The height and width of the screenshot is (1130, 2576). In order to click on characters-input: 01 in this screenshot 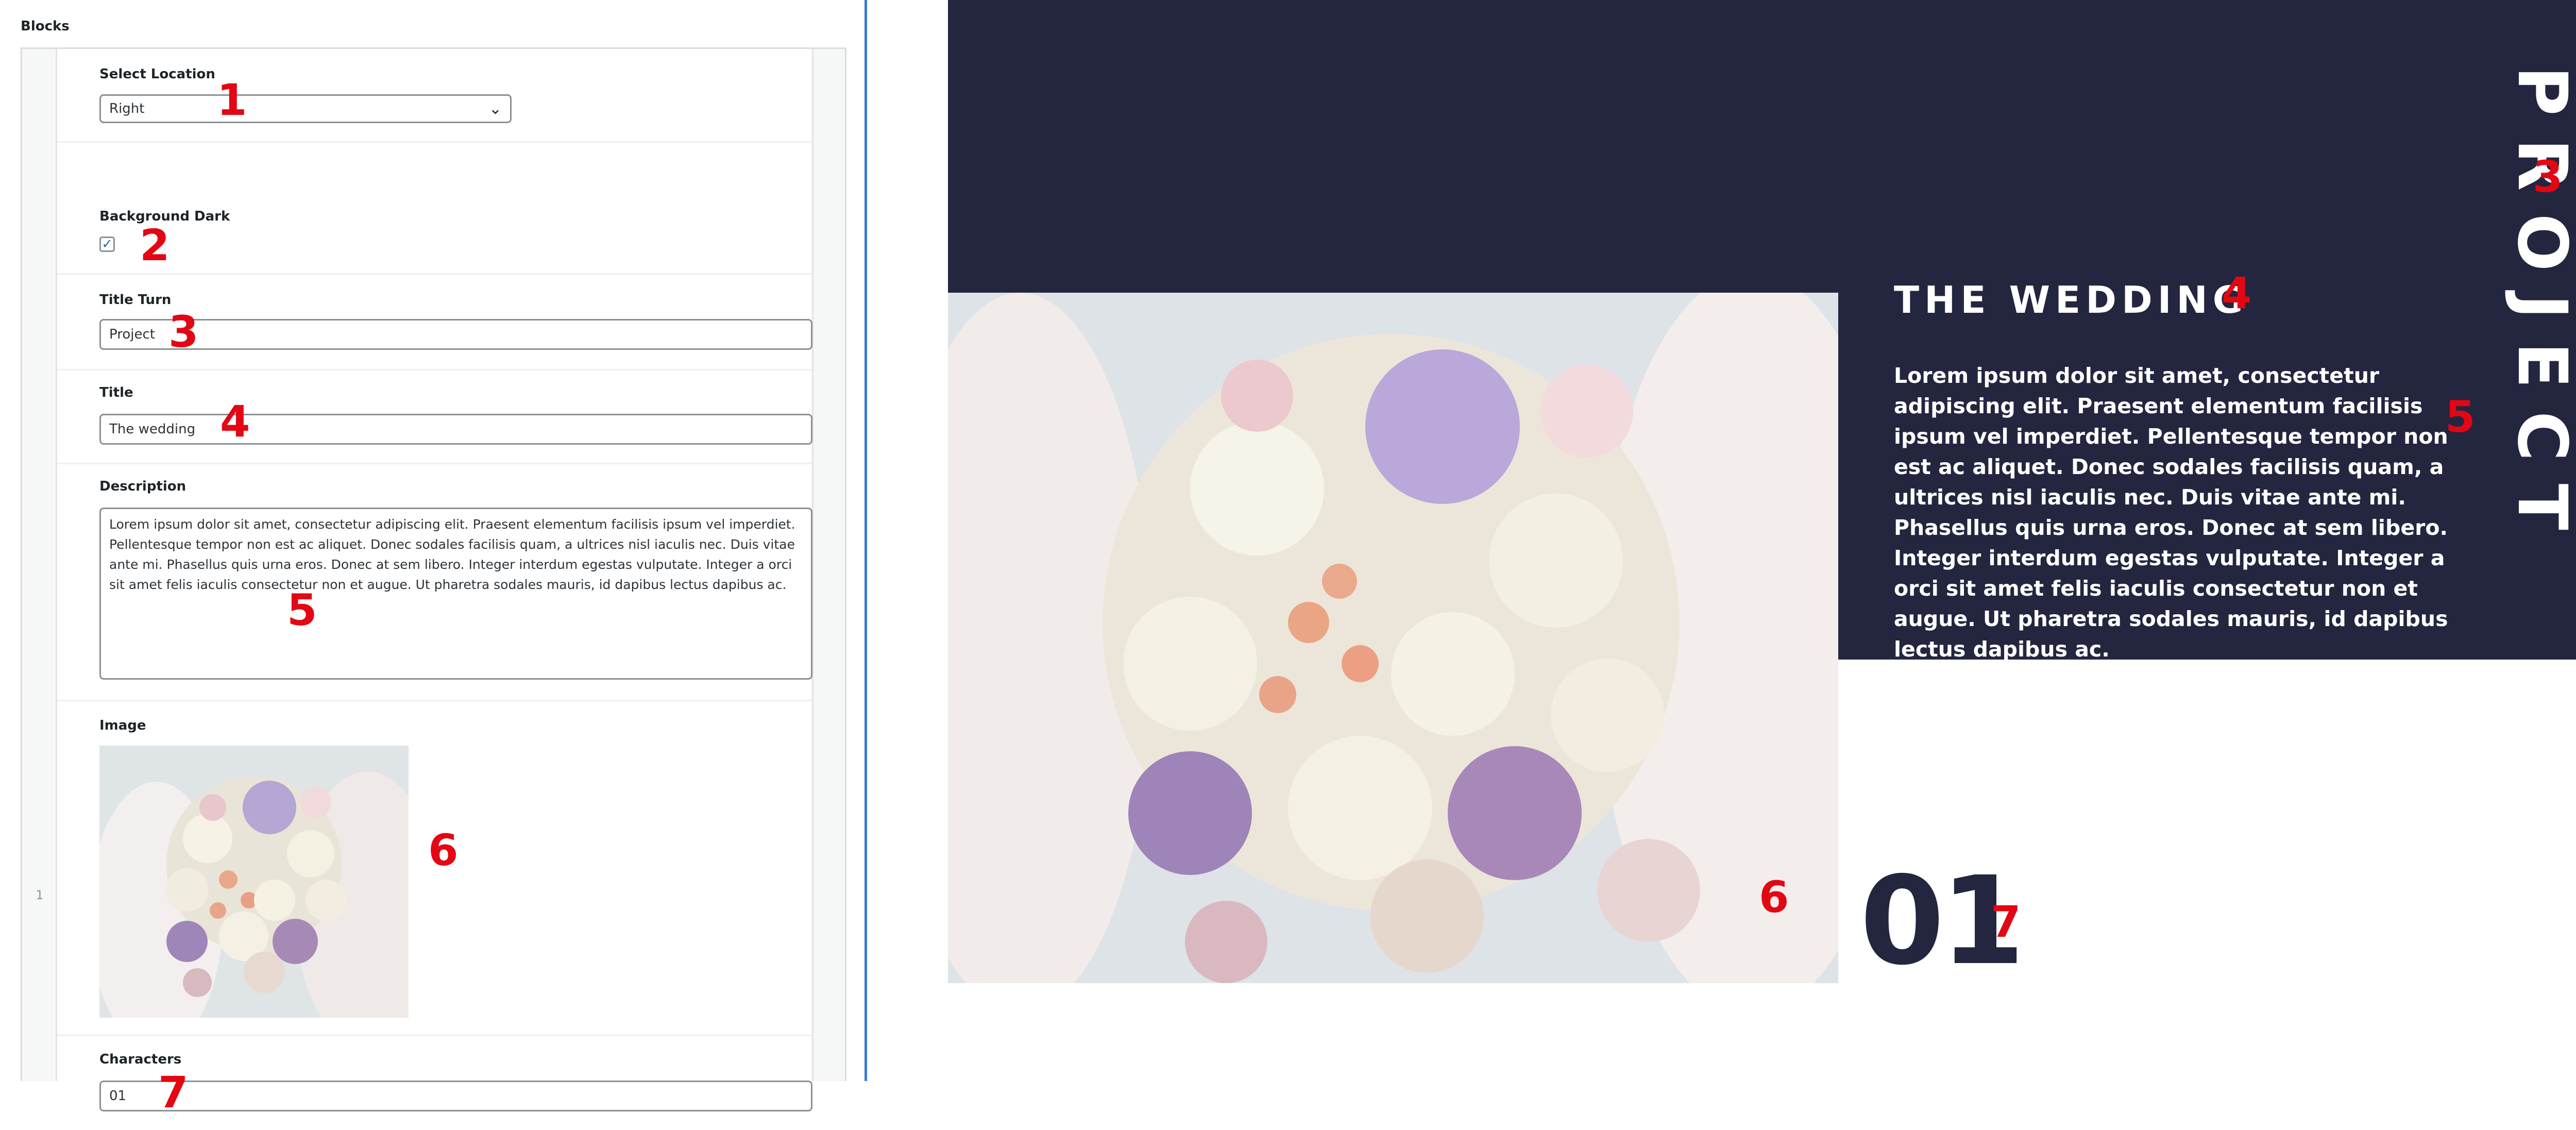, I will do `click(455, 1096)`.